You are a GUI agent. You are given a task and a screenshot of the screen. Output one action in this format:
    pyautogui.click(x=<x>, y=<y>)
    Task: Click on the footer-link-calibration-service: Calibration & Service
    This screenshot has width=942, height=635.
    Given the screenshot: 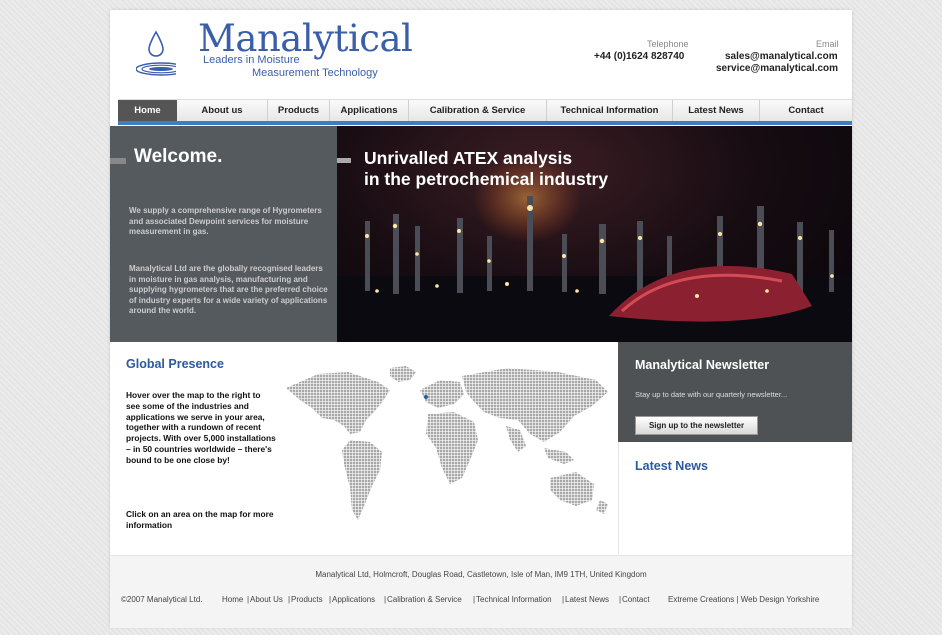 What is the action you would take?
    pyautogui.click(x=424, y=599)
    